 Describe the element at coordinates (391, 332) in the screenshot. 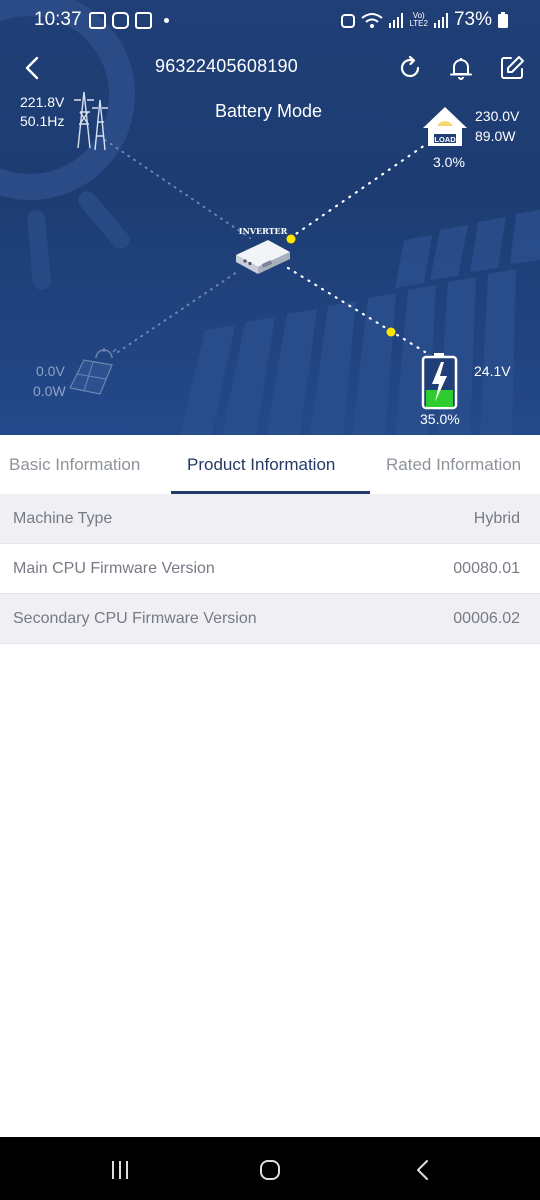

I see `flow-dot-battery` at that location.